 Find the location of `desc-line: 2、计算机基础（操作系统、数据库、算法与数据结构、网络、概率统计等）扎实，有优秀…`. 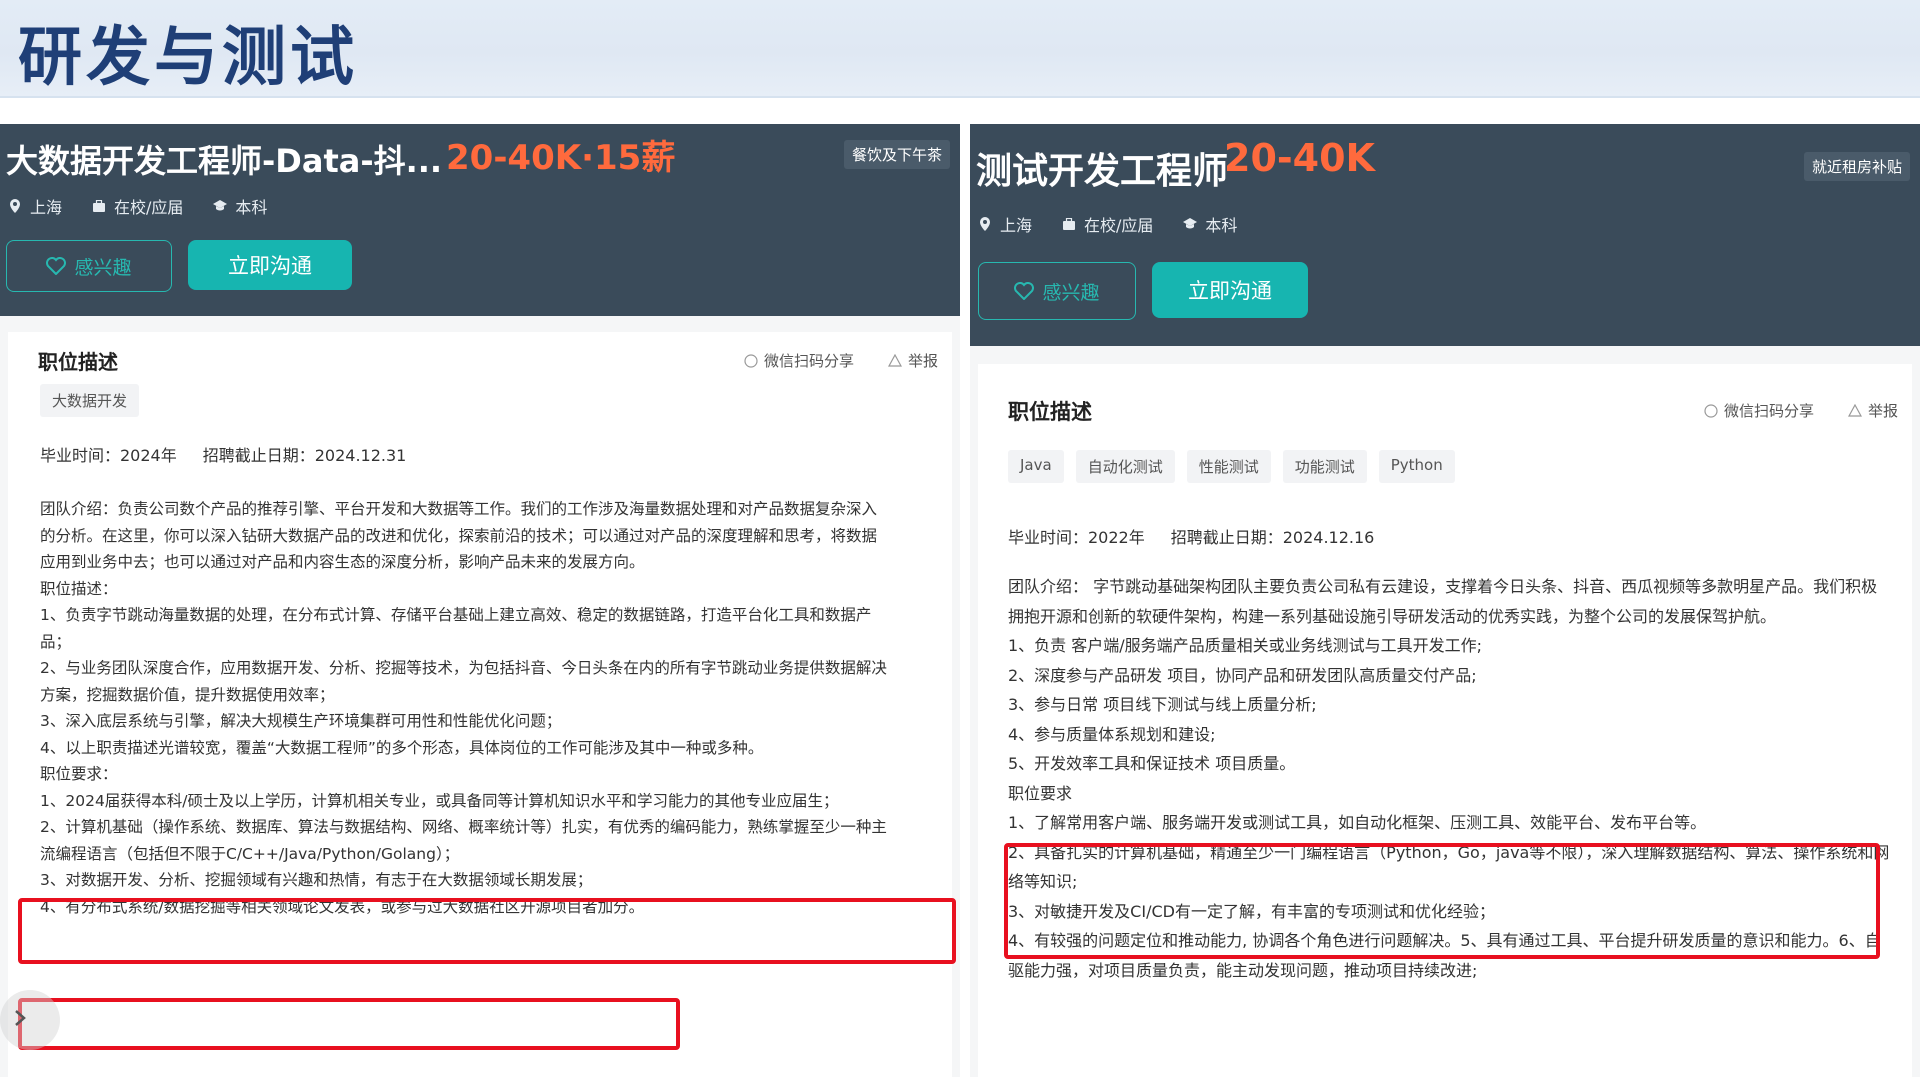

desc-line: 2、计算机基础（操作系统、数据库、算法与数据结构、网络、概率统计等）扎实，有优秀… is located at coordinates (463, 827).